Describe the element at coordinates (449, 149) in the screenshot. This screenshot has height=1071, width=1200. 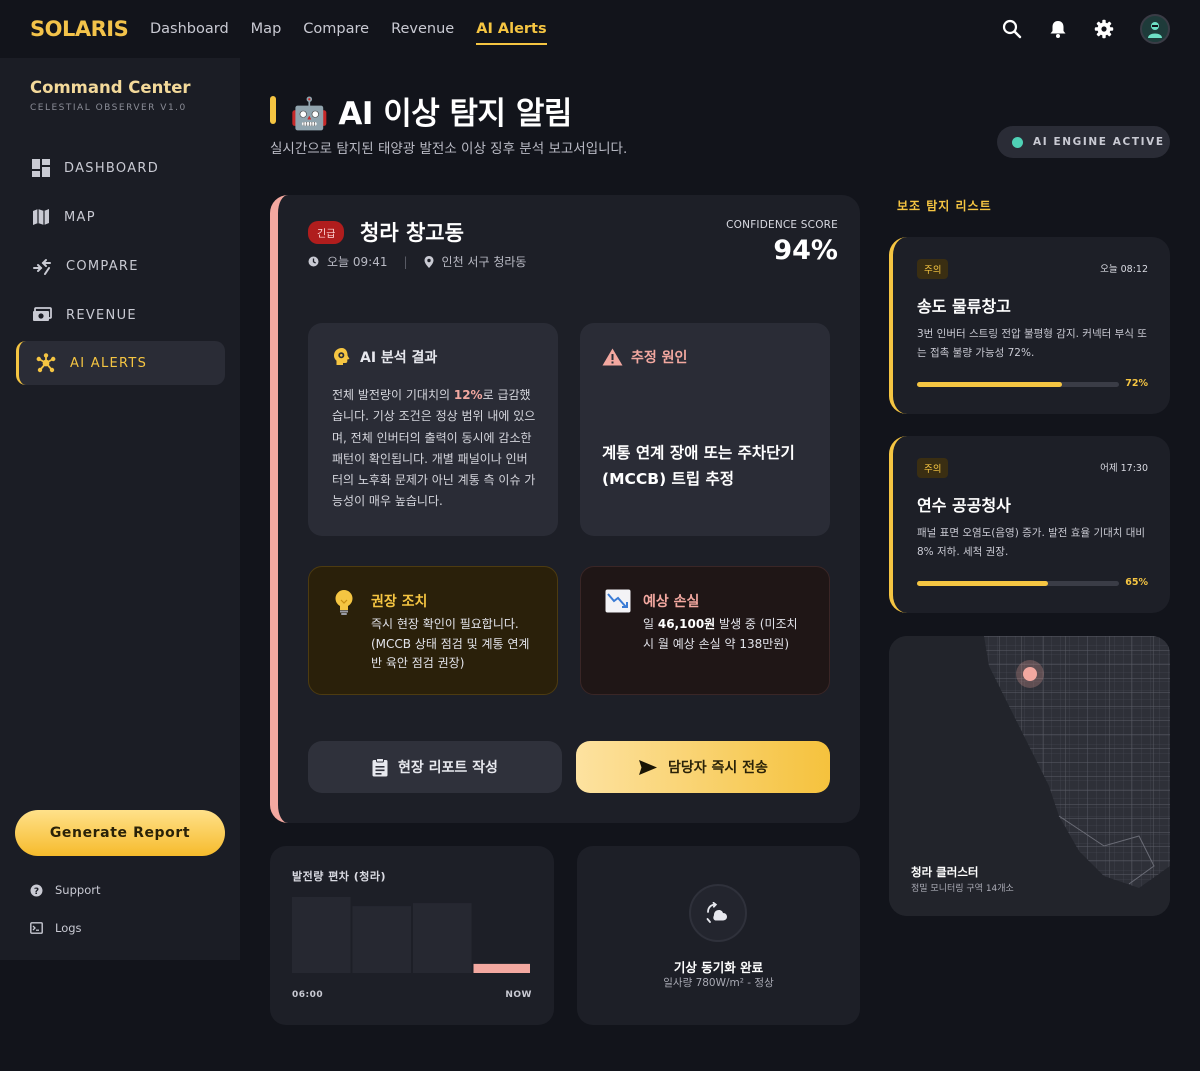
I see `page-subtitle: 실시간으로 탐지된 태양광 발전소 이상 징후 분석 보고서입니다.` at that location.